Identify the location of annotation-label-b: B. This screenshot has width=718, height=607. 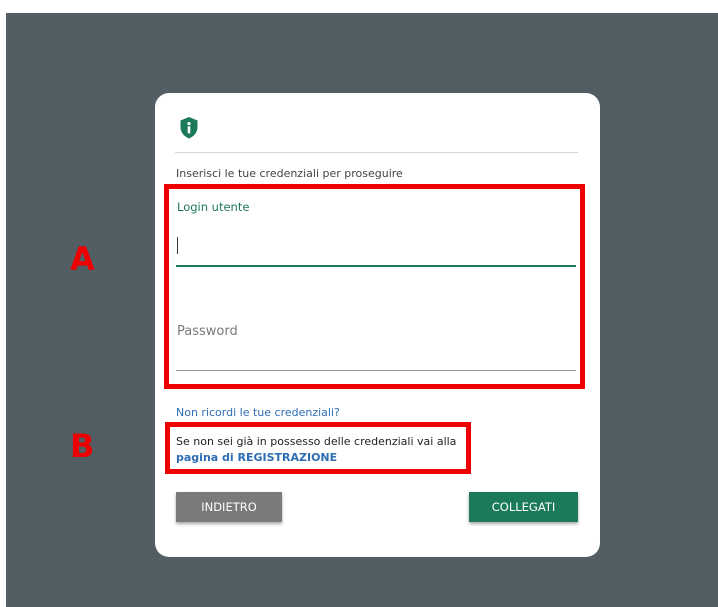
(82, 446).